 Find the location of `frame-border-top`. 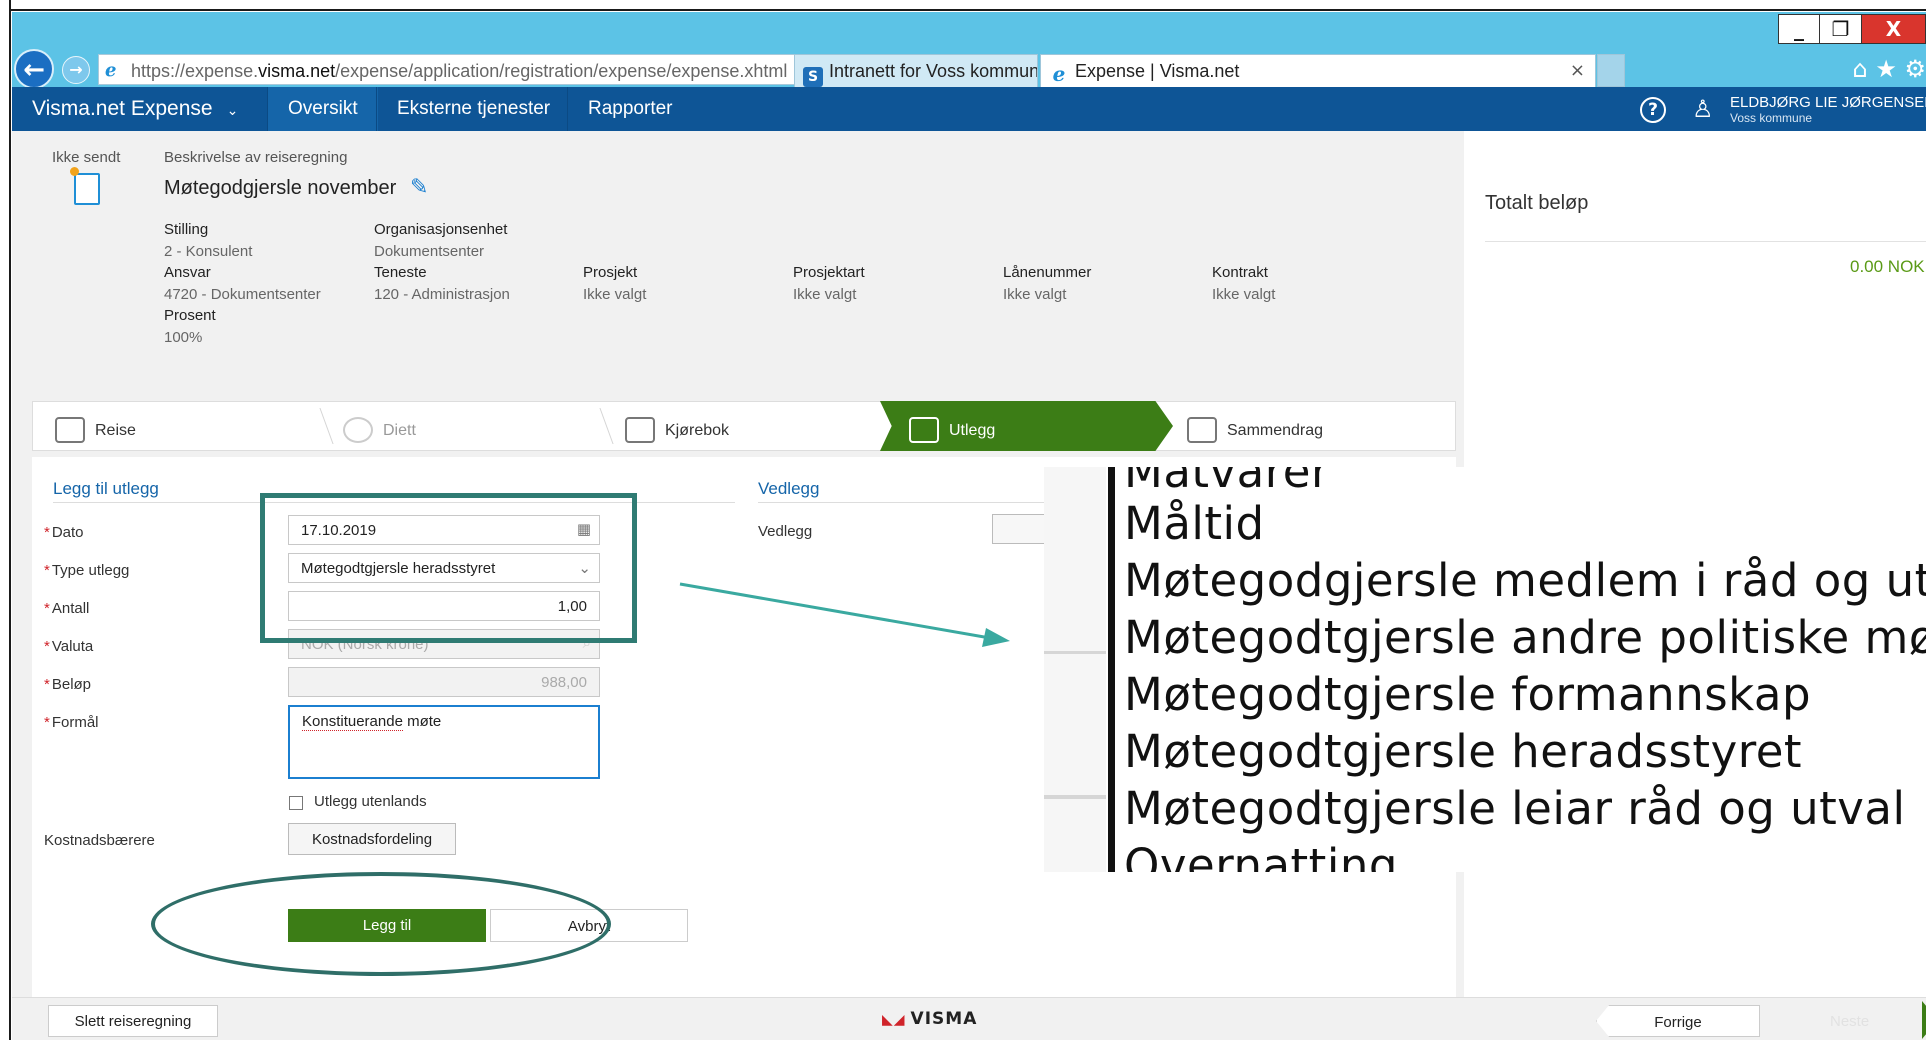

frame-border-top is located at coordinates (963, 5).